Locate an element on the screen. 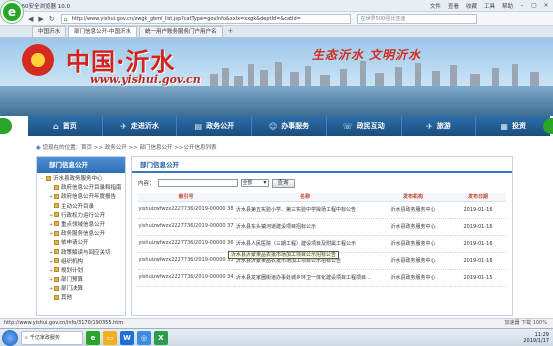 This screenshot has height=346, width=553. nav-item-0: ⌂ 首页 is located at coordinates (65, 126).